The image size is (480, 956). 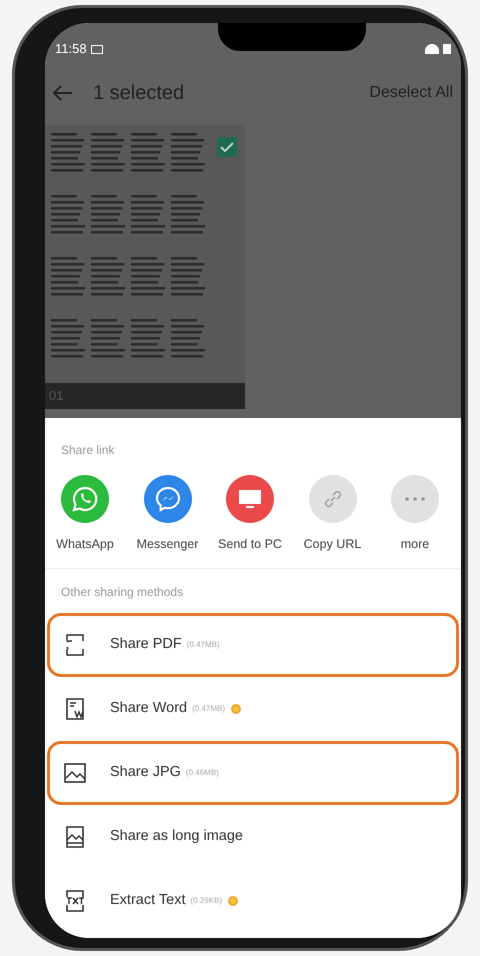 What do you see at coordinates (415, 499) in the screenshot?
I see `more-icon` at bounding box center [415, 499].